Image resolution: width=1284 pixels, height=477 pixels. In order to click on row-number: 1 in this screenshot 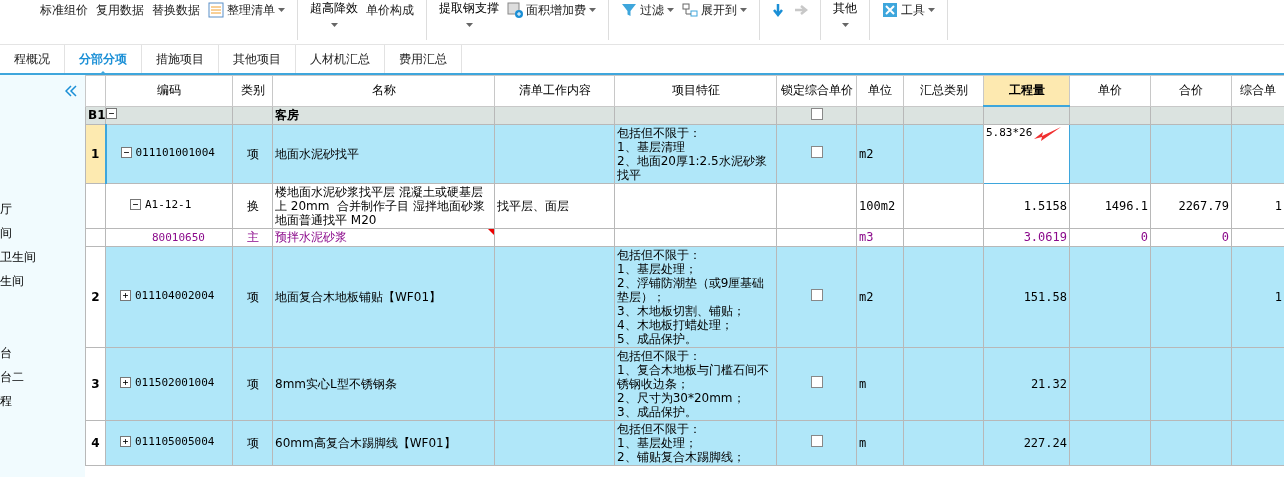, I will do `click(95, 153)`.